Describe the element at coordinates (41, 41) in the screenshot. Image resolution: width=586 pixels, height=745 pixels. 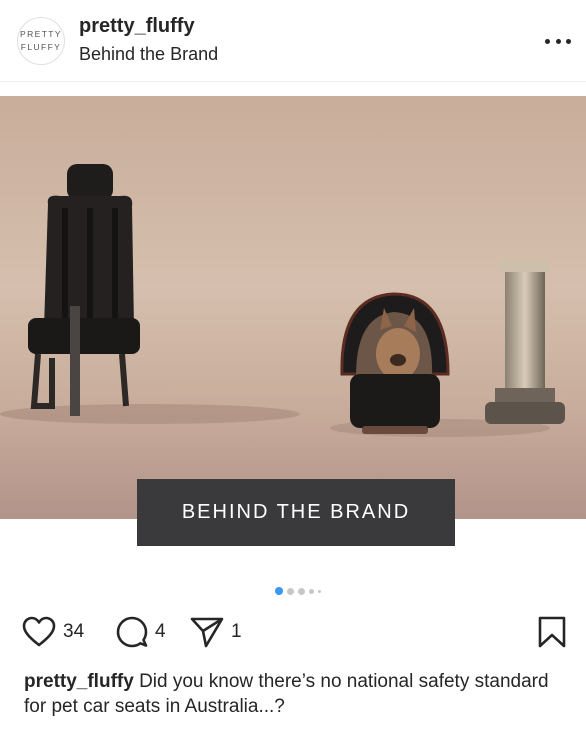
I see `avatar: PRETTY FLUFFY` at that location.